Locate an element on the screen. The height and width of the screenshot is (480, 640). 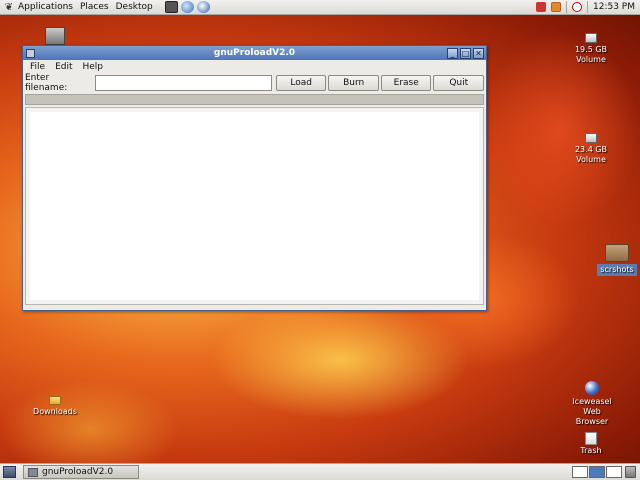
terminal-launcher-icon is located at coordinates (171, 7).